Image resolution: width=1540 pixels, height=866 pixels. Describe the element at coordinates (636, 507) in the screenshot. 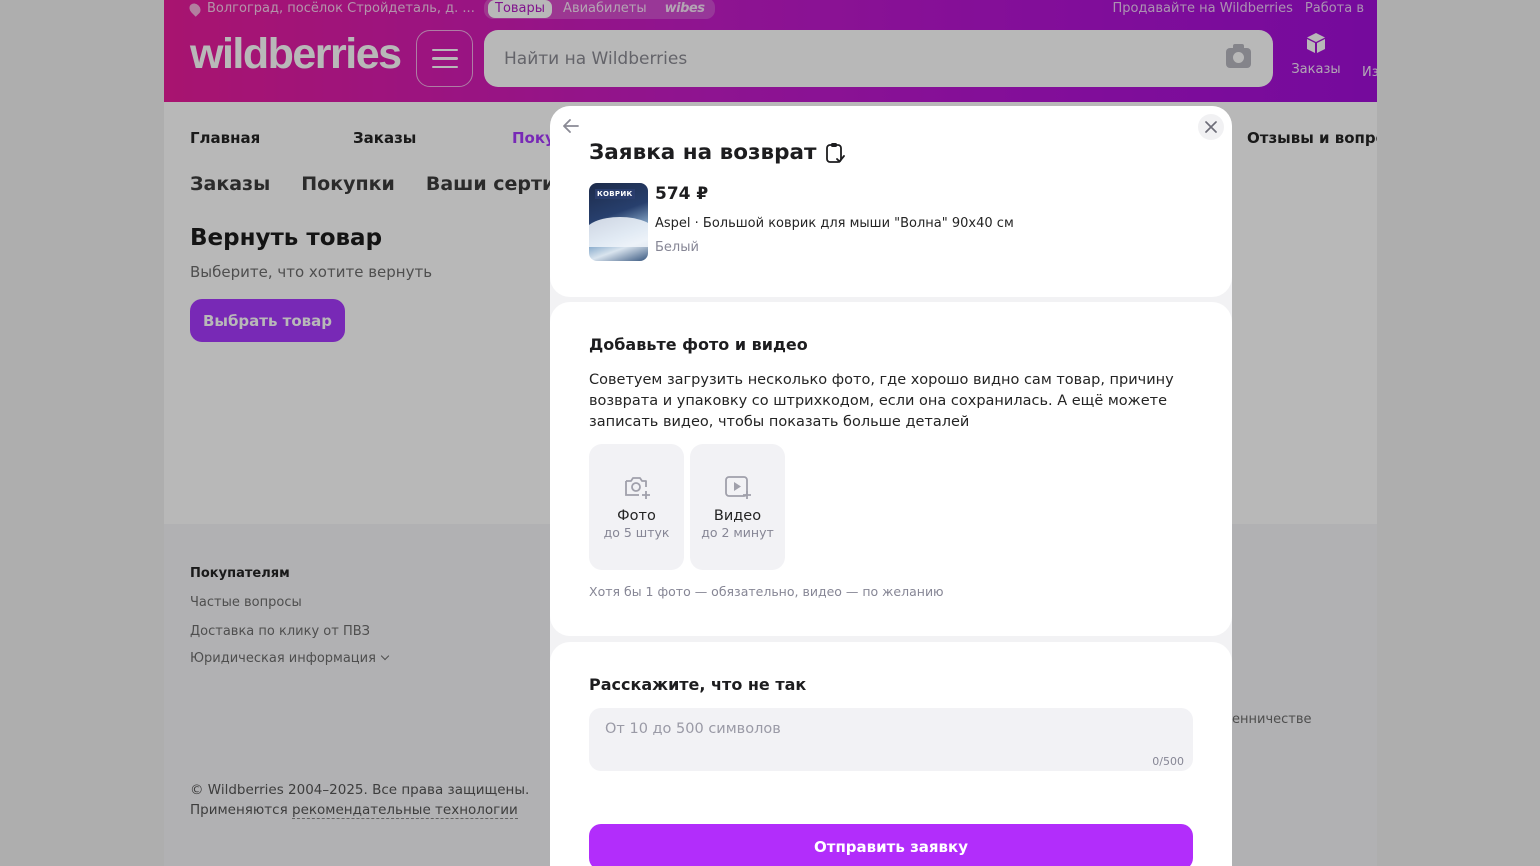

I see `add-photo-button: Фото до 5 штук` at that location.